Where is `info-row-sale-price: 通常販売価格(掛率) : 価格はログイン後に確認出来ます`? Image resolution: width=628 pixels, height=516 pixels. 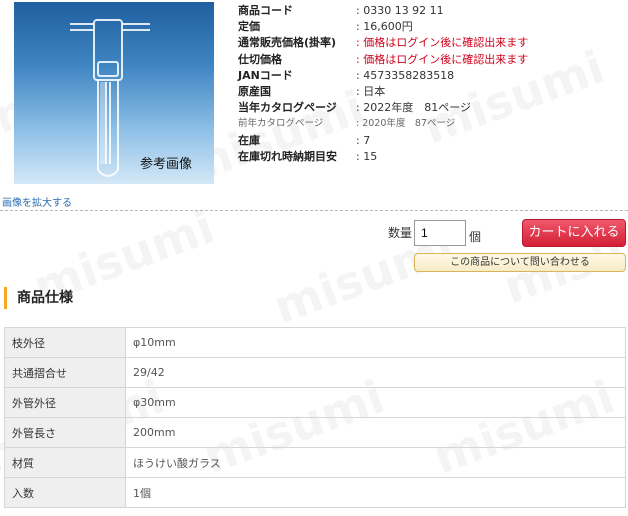
info-row-sale-price: 通常販売価格(掛率) : 価格はログイン後に確認出来ます is located at coordinates (383, 43).